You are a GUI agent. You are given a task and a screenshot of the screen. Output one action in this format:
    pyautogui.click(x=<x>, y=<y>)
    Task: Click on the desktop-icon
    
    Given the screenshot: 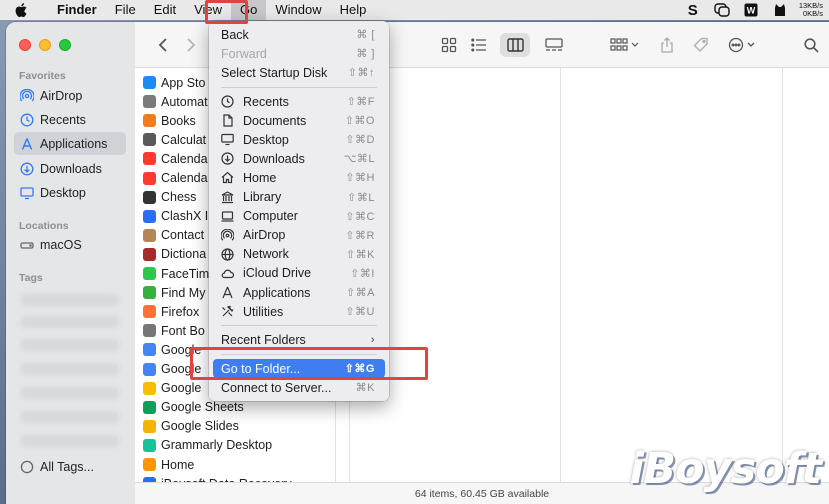 What is the action you would take?
    pyautogui.click(x=227, y=139)
    